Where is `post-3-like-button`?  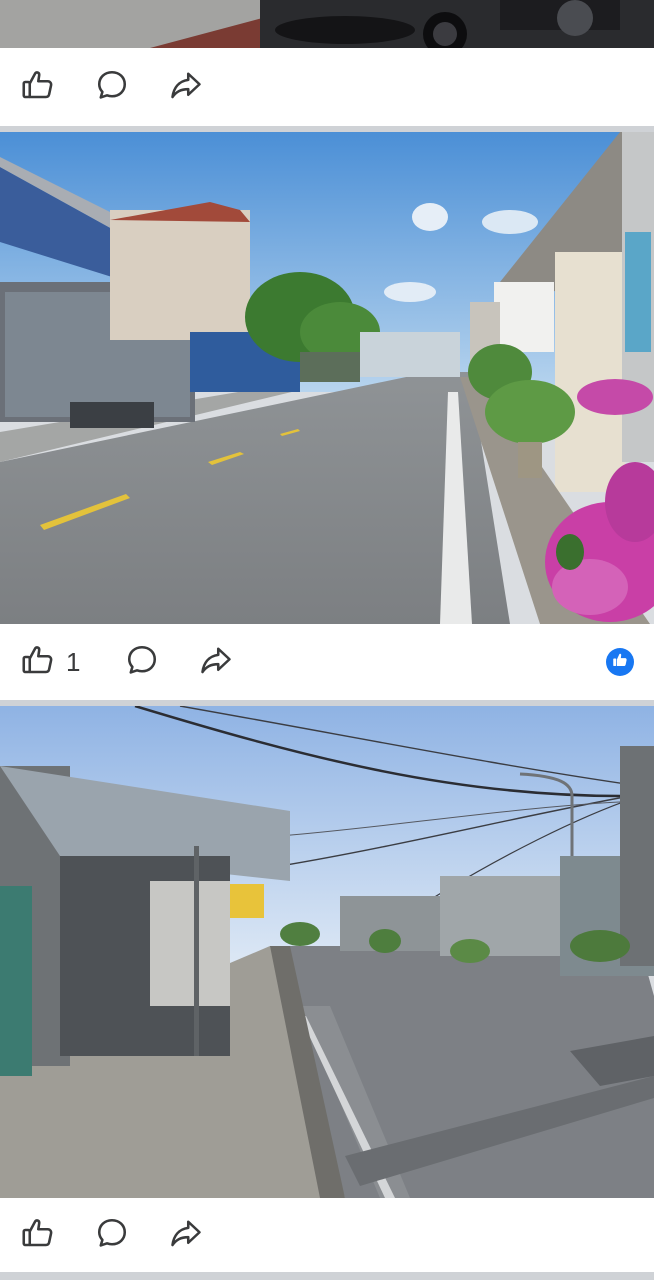 post-3-like-button is located at coordinates (43, 1235).